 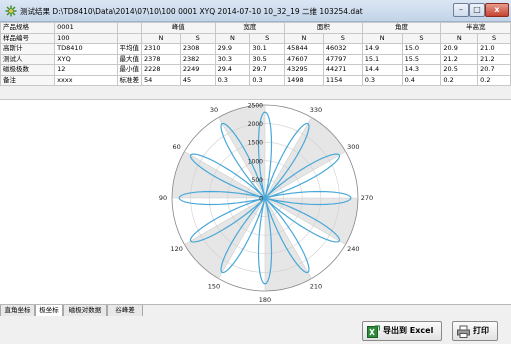 I want to click on group-header: 宽度, so click(x=250, y=28).